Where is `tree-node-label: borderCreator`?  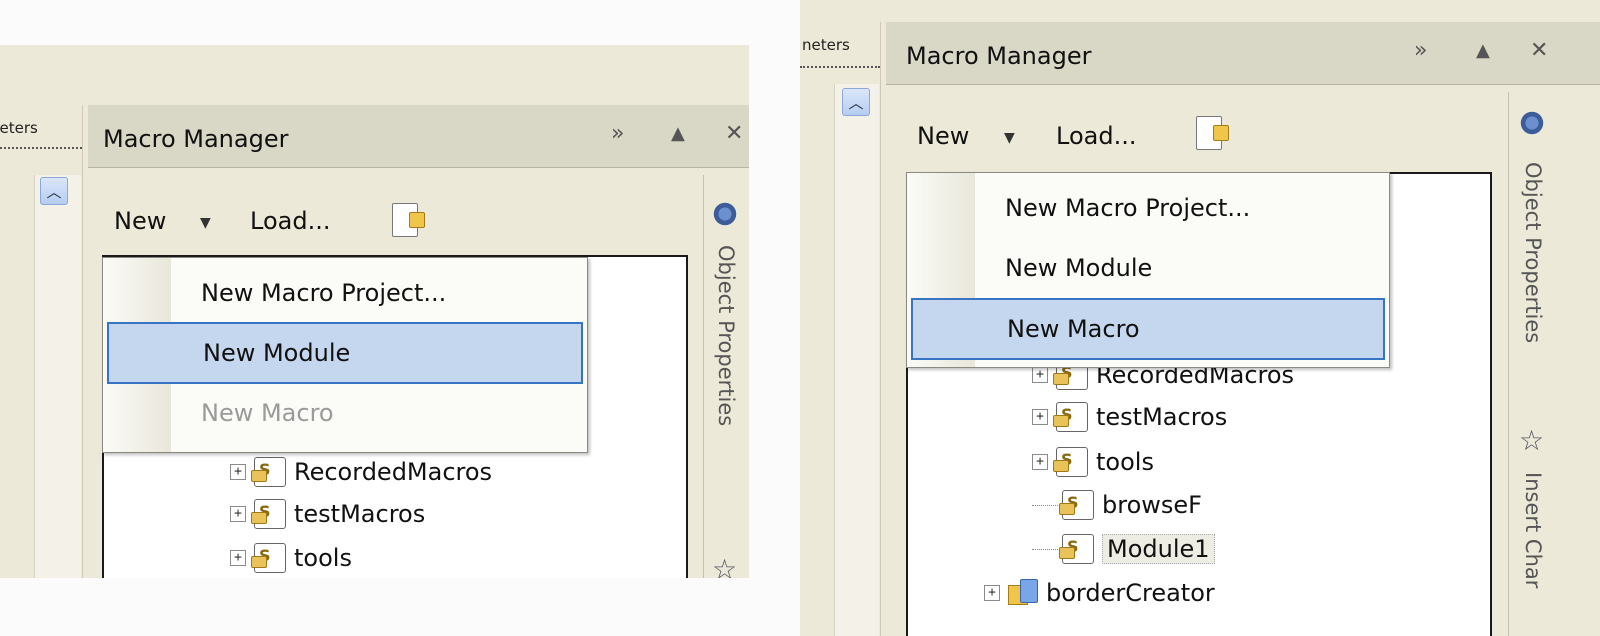 tree-node-label: borderCreator is located at coordinates (1130, 593).